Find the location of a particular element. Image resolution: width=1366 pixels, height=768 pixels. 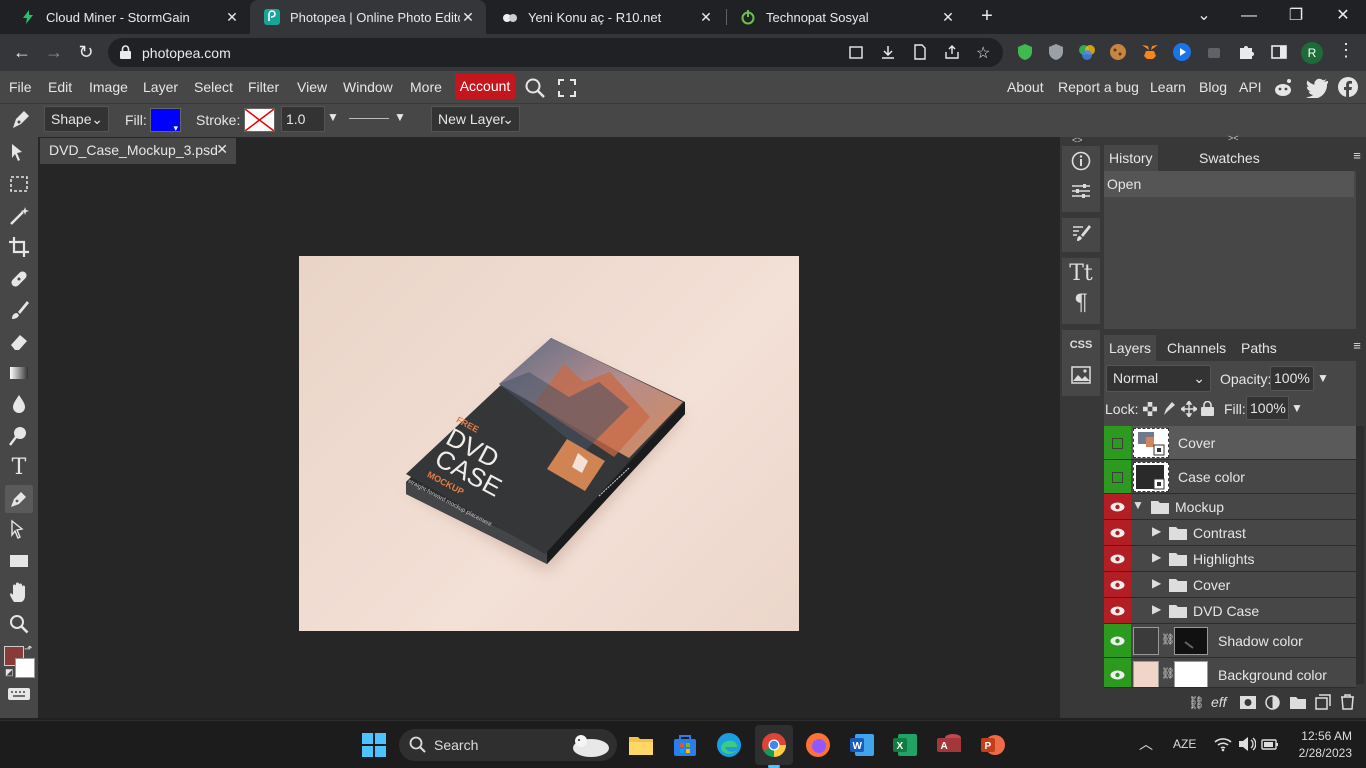

layers-scrollbar is located at coordinates (1360, 555).